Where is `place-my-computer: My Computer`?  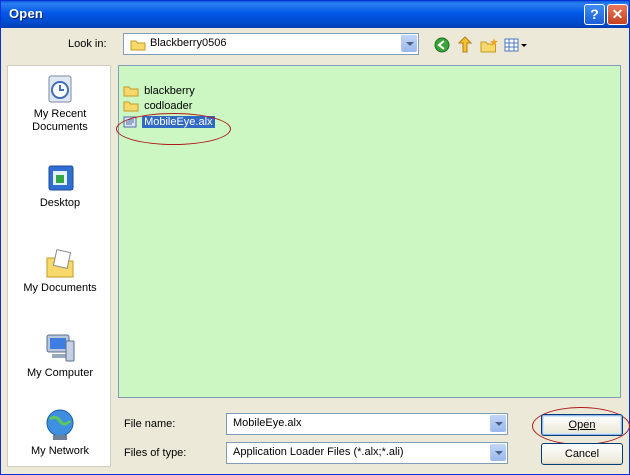 place-my-computer: My Computer is located at coordinates (60, 355).